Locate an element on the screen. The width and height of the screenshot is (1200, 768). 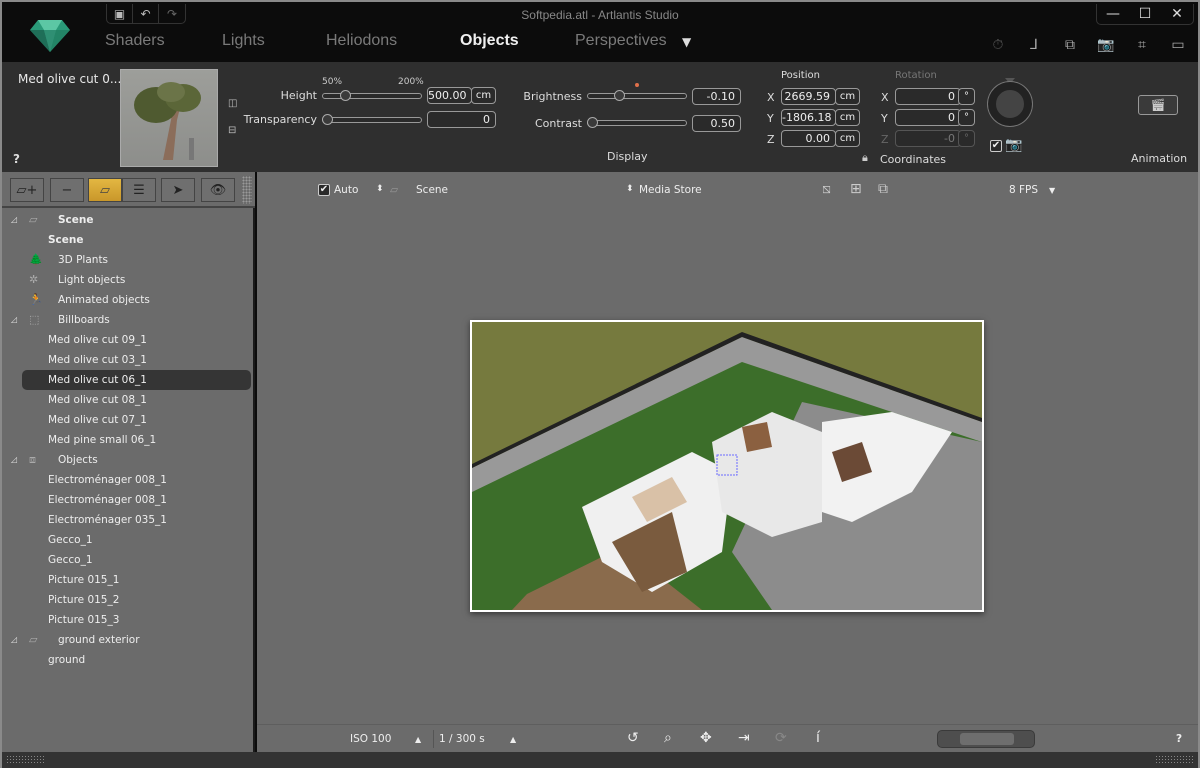
timer-icon: ⏱ is located at coordinates (998, 45).